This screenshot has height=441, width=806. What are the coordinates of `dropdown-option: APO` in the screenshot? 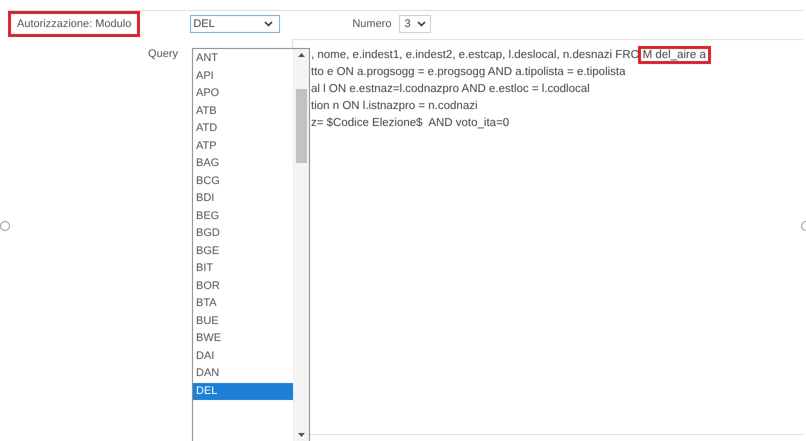 It's located at (243, 93).